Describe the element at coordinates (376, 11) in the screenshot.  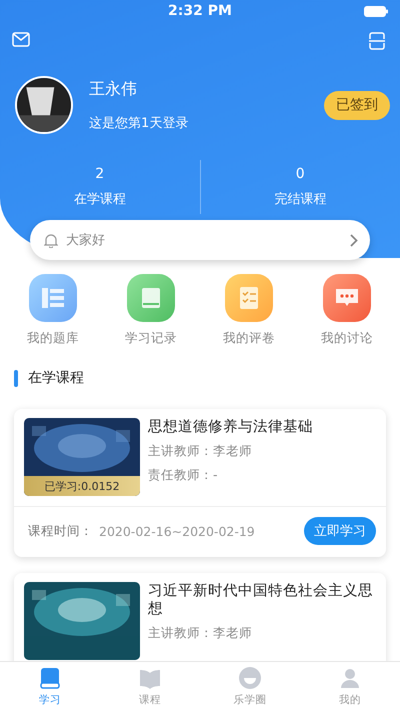
I see `battery-icon` at that location.